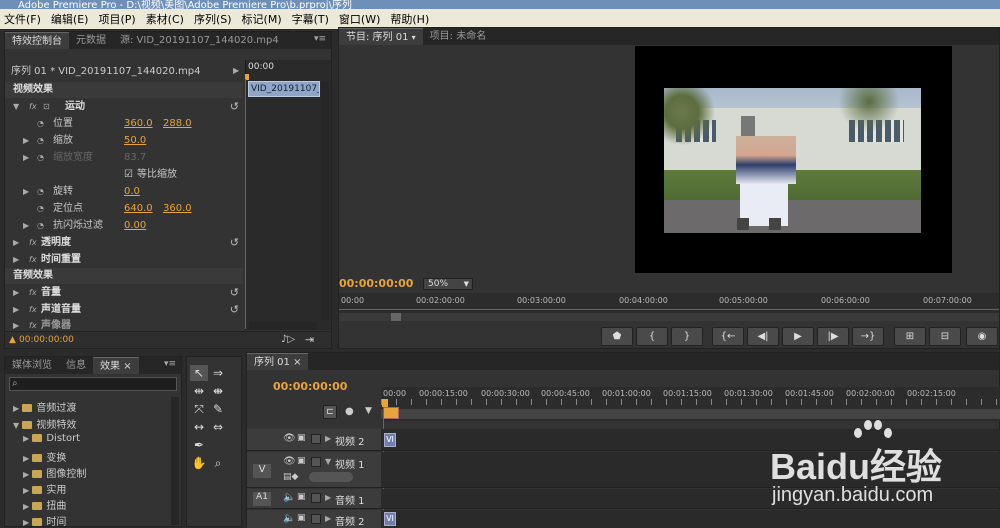 This screenshot has height=528, width=1000. Describe the element at coordinates (44, 488) in the screenshot. I see `tree-item-utility: ▶ 实用` at that location.